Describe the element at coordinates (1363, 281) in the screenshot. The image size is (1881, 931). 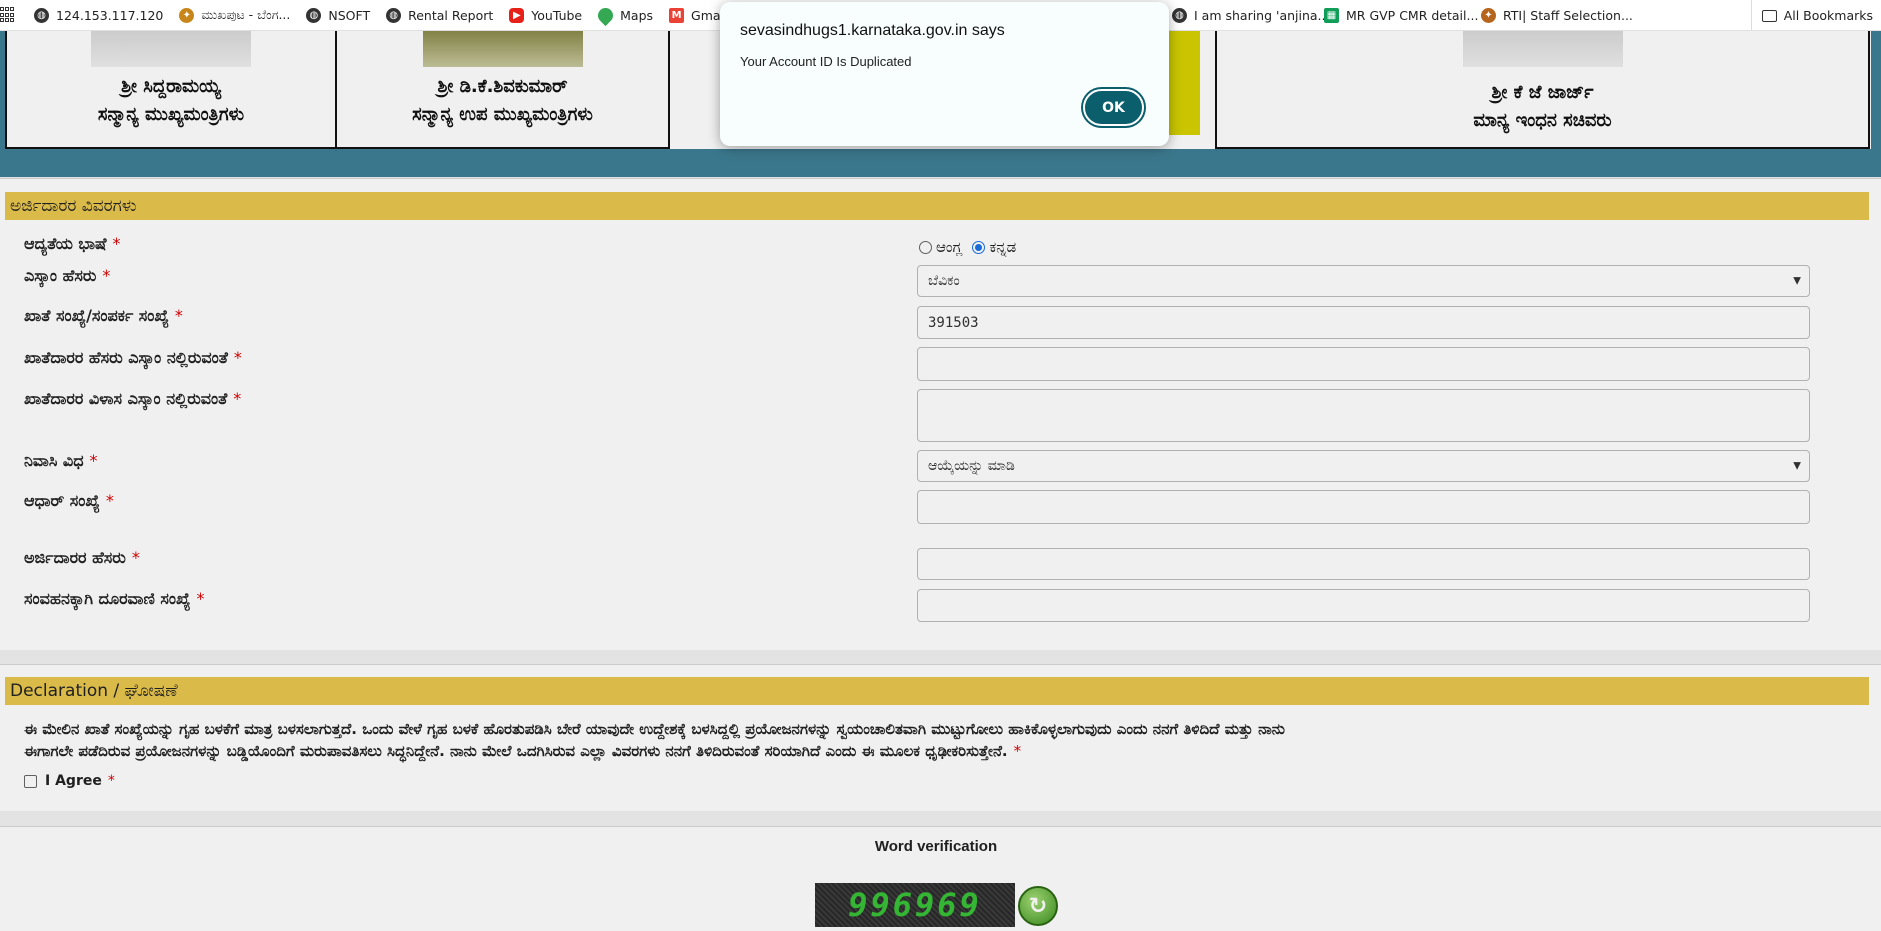
I see `escom-select: ಬೆವಿಕಂ ▼` at that location.